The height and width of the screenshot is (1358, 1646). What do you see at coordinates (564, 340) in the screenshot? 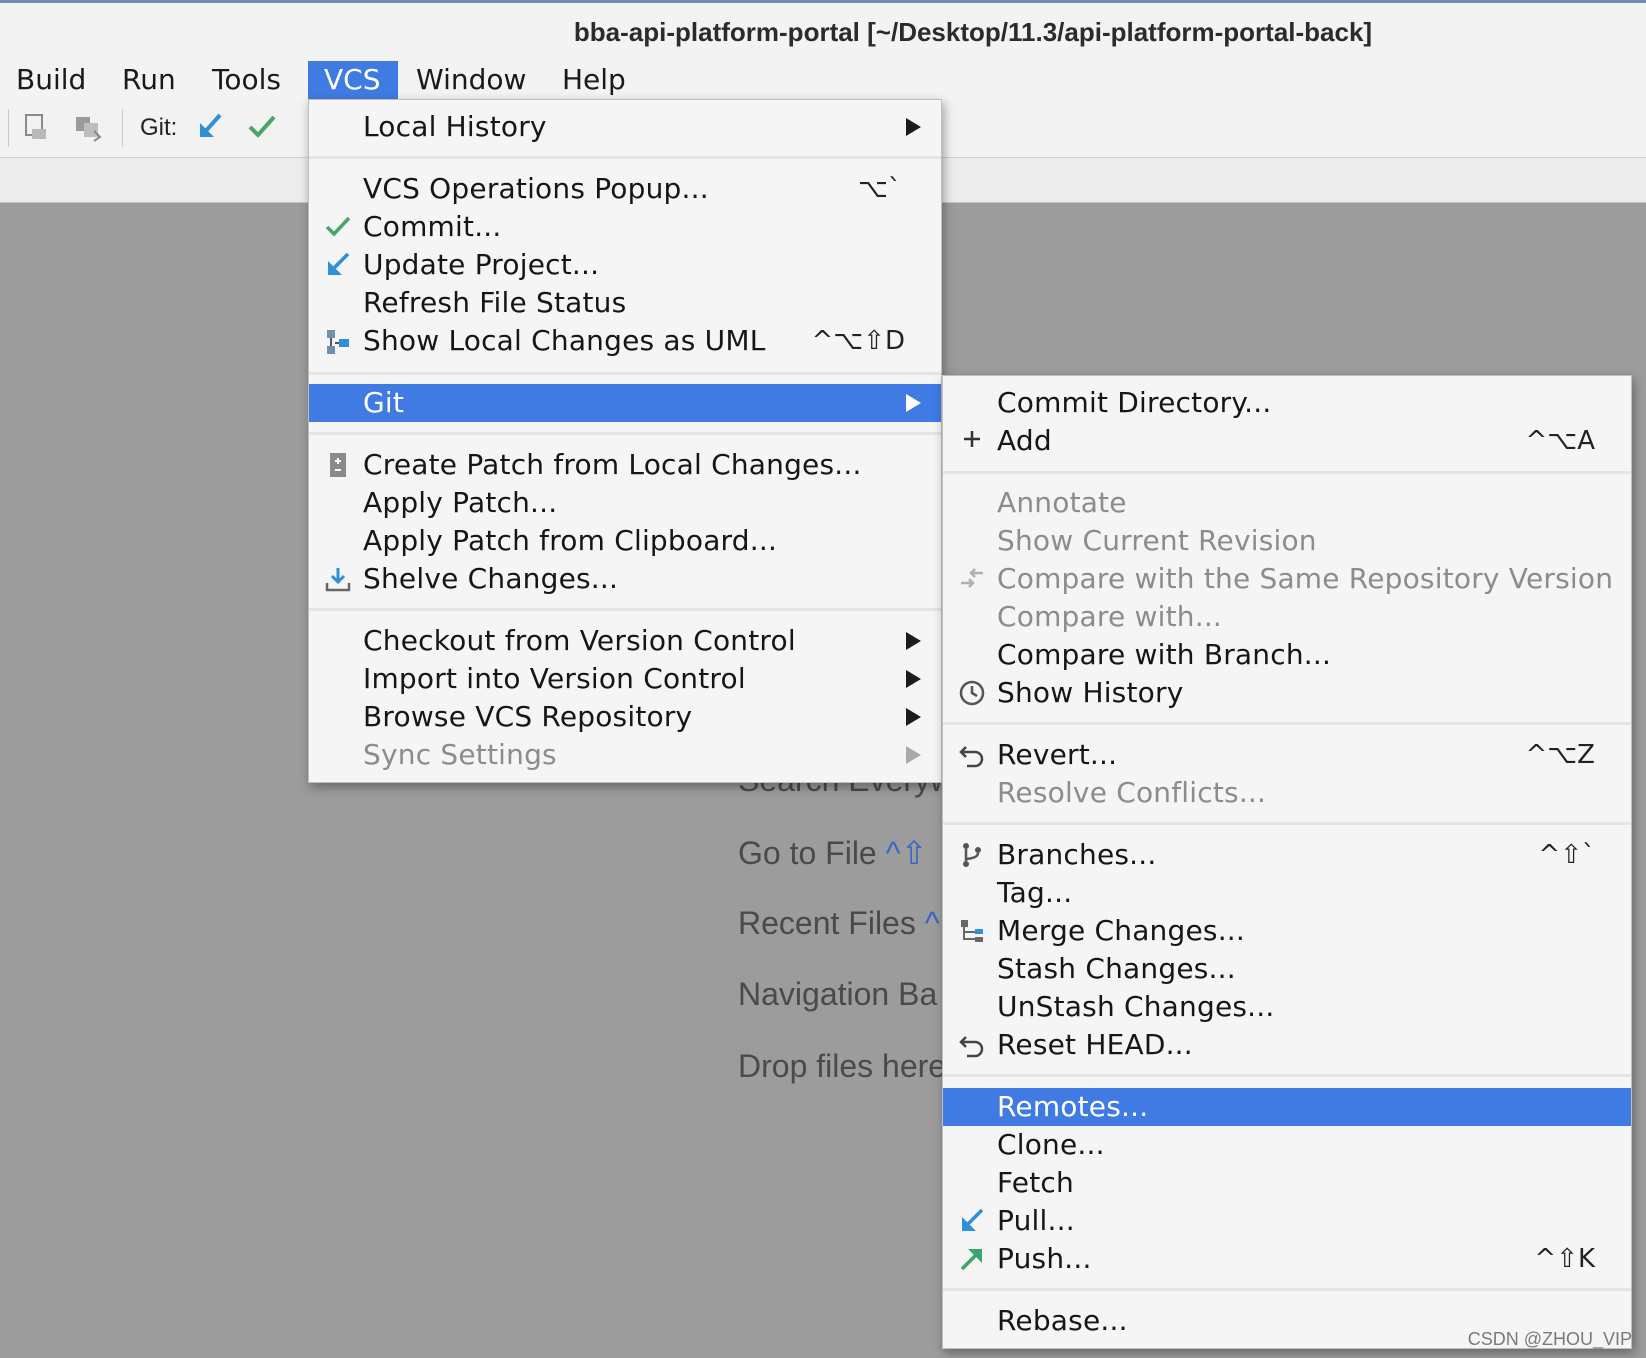
I see `menu-item-label: Show Local Changes as UML` at bounding box center [564, 340].